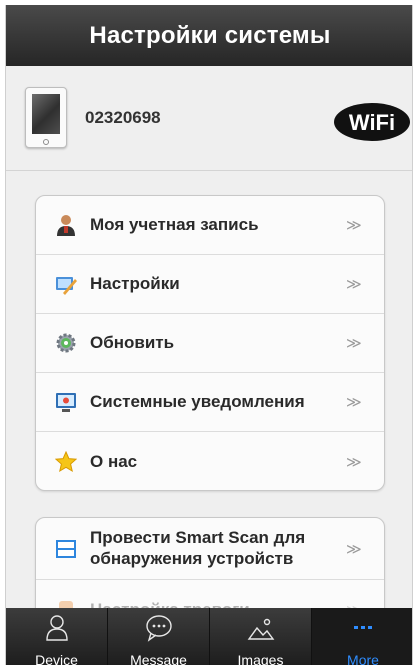 The height and width of the screenshot is (665, 418). What do you see at coordinates (66, 548) in the screenshot?
I see `scan-icon` at bounding box center [66, 548].